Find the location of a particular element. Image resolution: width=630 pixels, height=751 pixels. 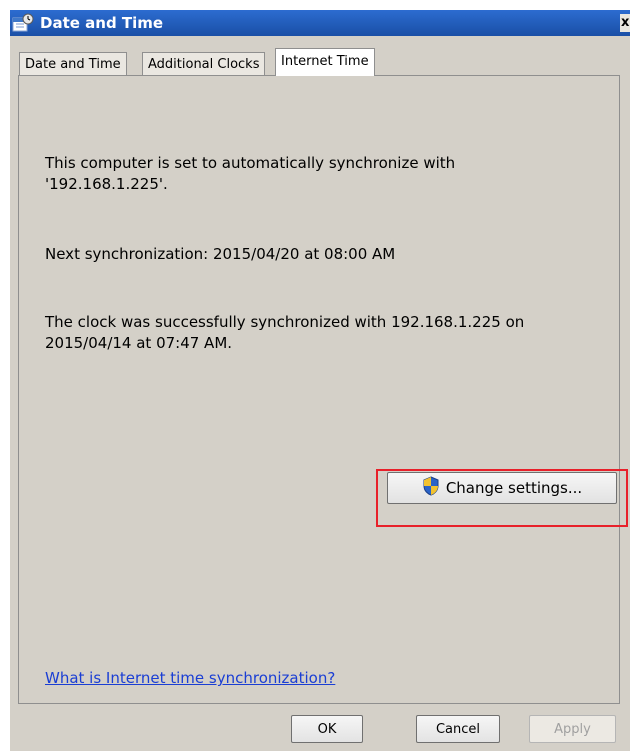

apply-button: Apply is located at coordinates (572, 729).